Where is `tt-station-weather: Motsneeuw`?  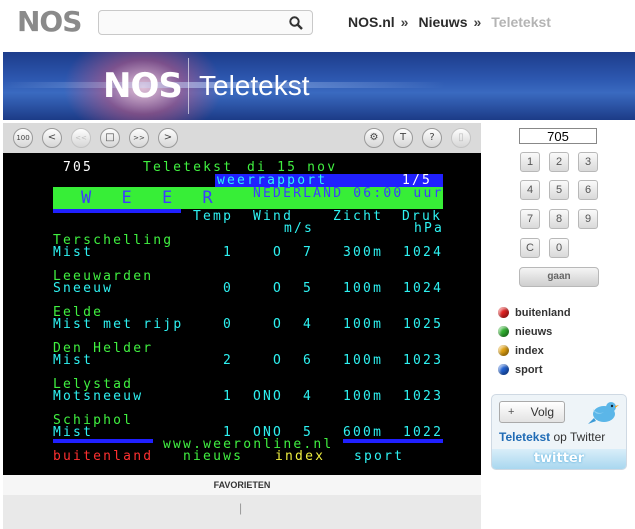
tt-station-weather: Motsneeuw is located at coordinates (98, 396).